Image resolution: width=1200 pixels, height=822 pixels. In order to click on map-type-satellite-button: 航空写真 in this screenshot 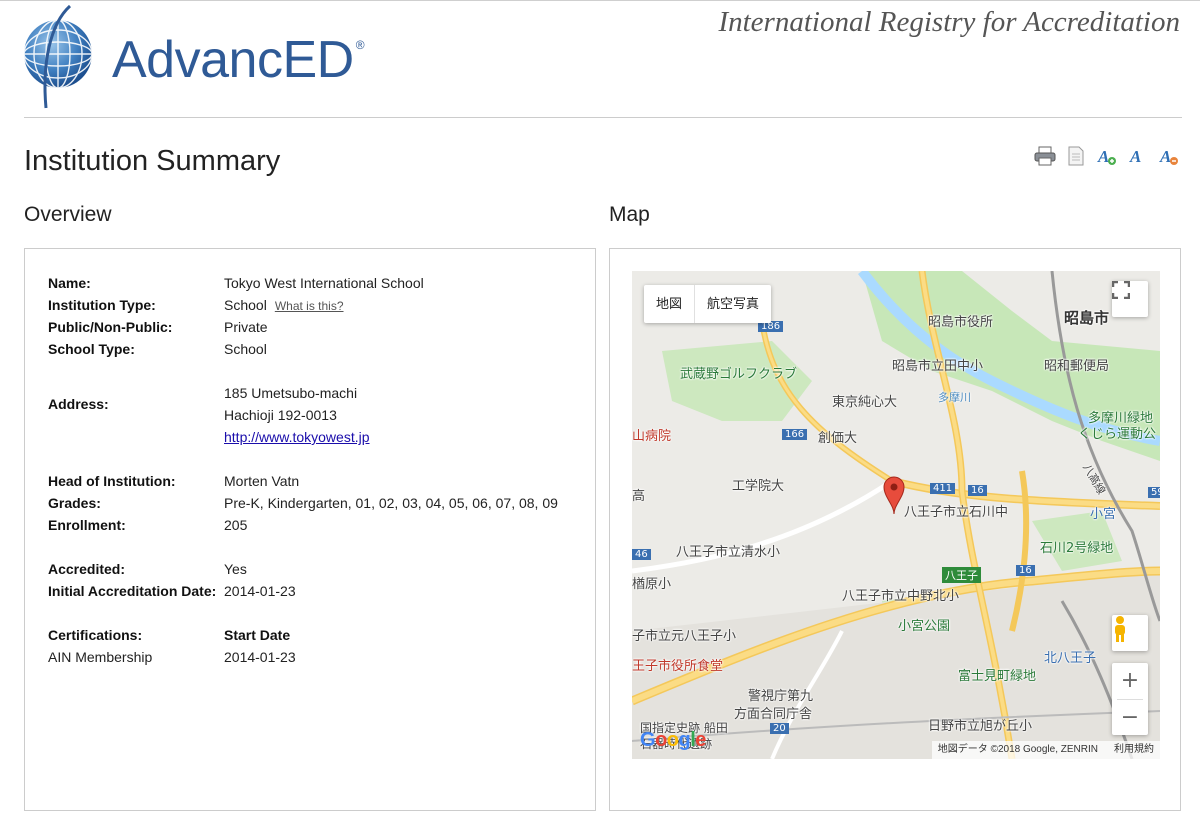, I will do `click(733, 304)`.